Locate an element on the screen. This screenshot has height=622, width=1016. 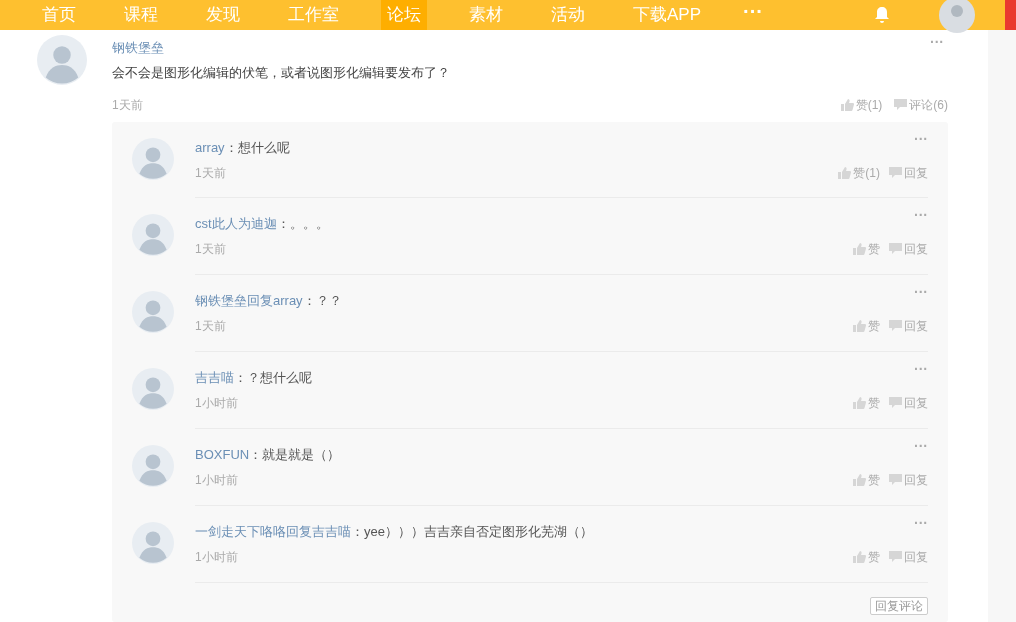
reply-text: BOXFUN：就是就是（） is located at coordinates (268, 455).